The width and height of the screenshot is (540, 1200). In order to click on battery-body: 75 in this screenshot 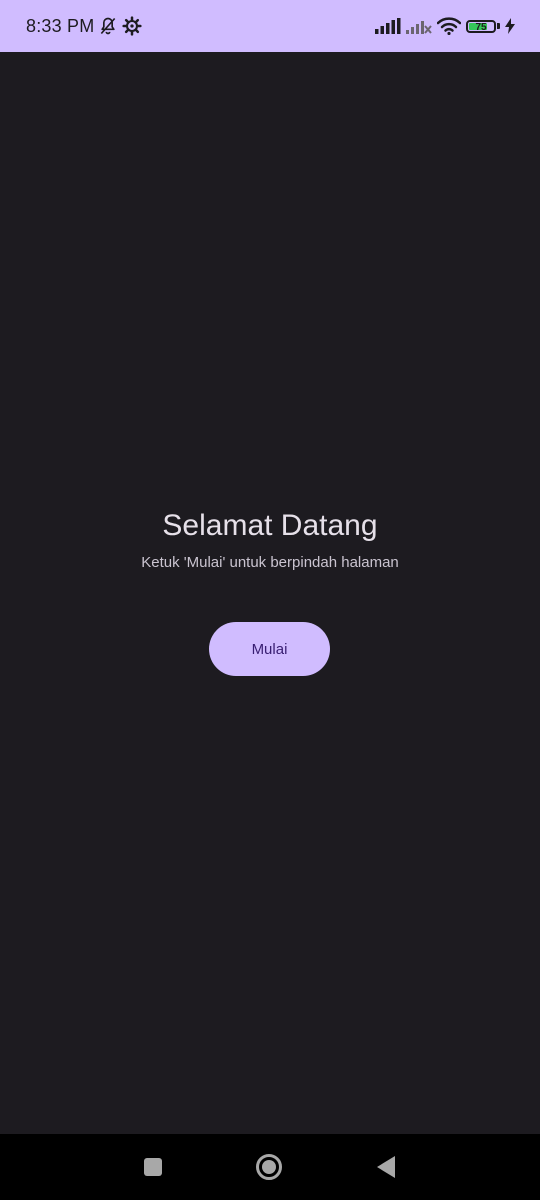, I will do `click(481, 26)`.